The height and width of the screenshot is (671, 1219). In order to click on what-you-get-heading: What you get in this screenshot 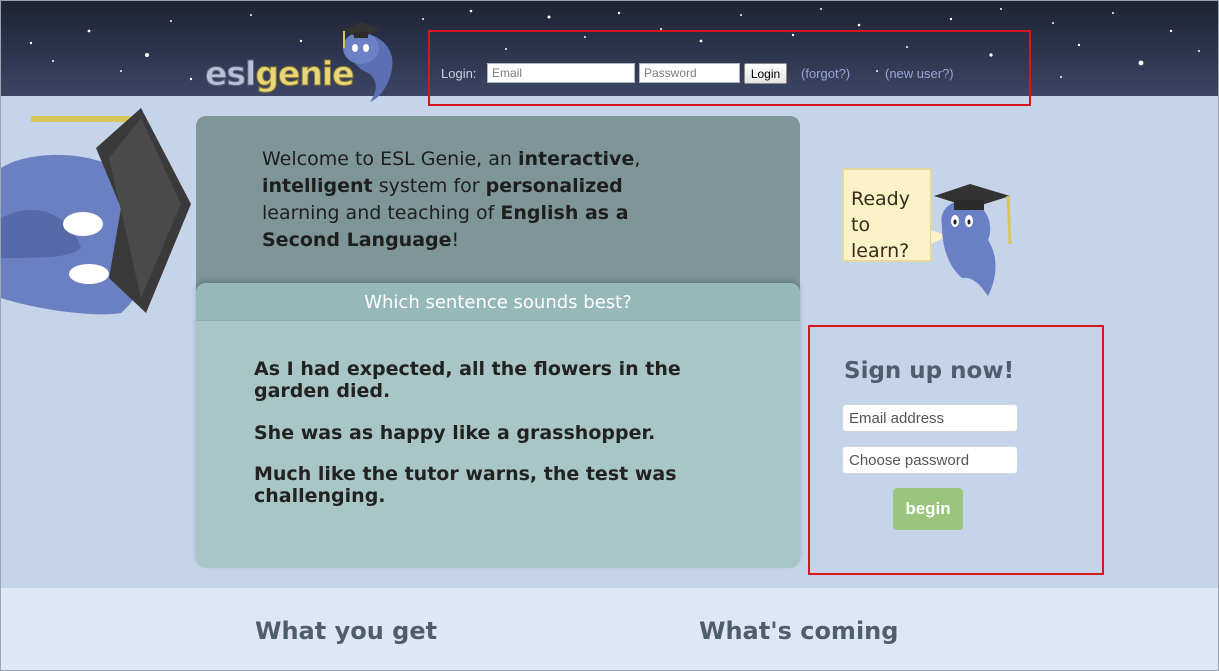, I will do `click(346, 631)`.